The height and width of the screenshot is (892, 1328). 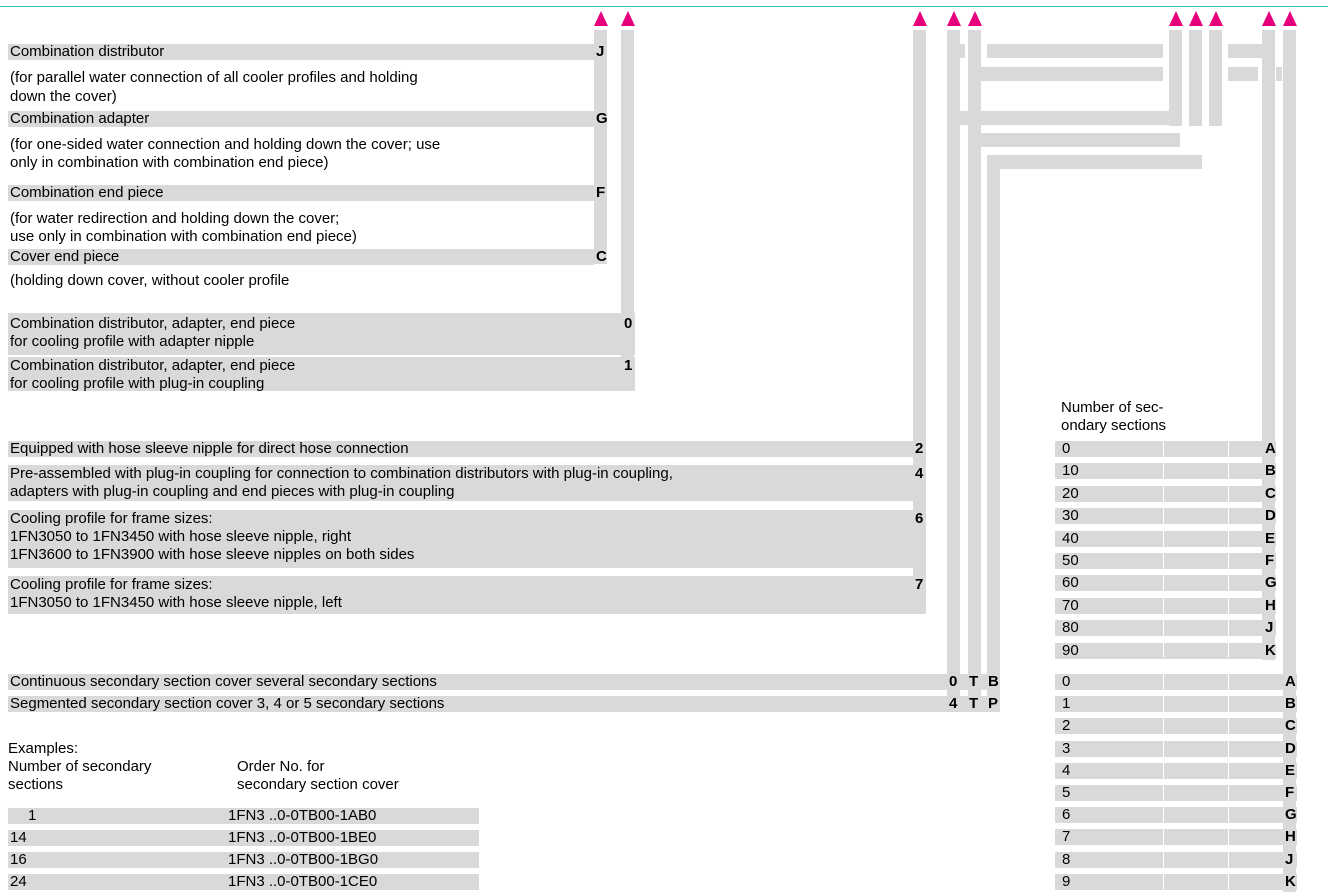 What do you see at coordinates (87, 51) in the screenshot?
I see `distributor-label: Combination distributor` at bounding box center [87, 51].